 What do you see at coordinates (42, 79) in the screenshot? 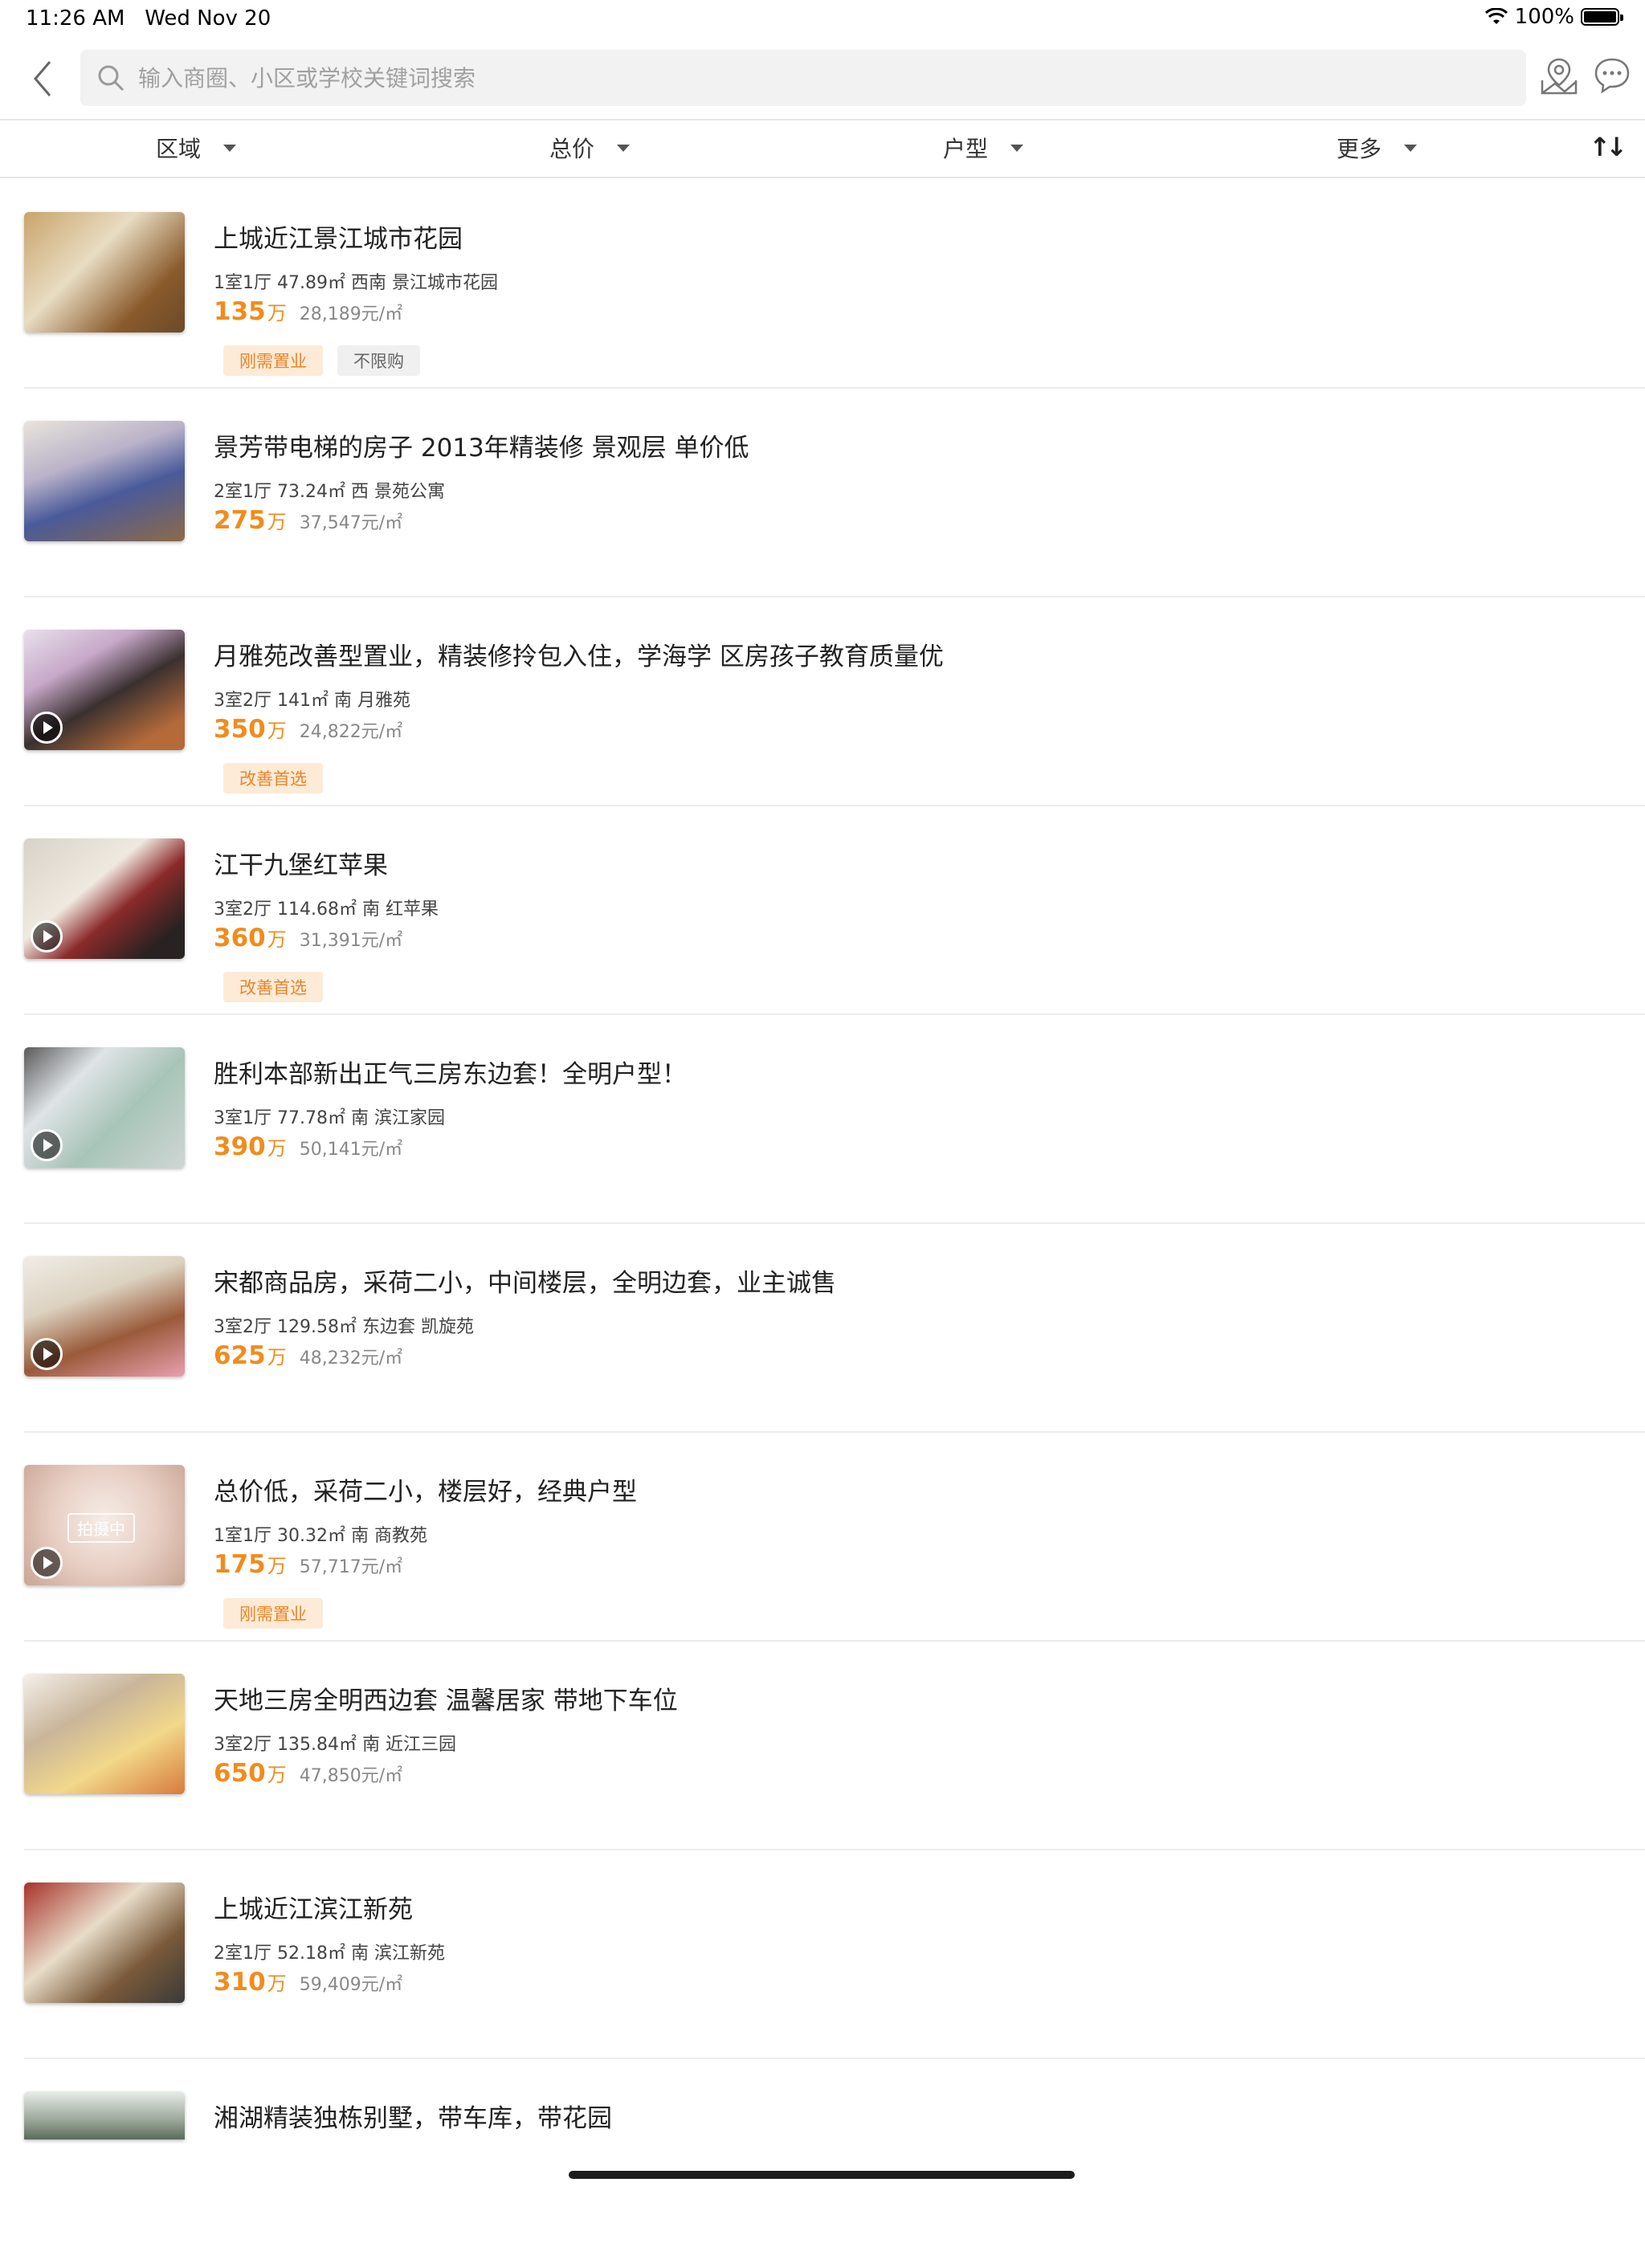
I see `back-button` at bounding box center [42, 79].